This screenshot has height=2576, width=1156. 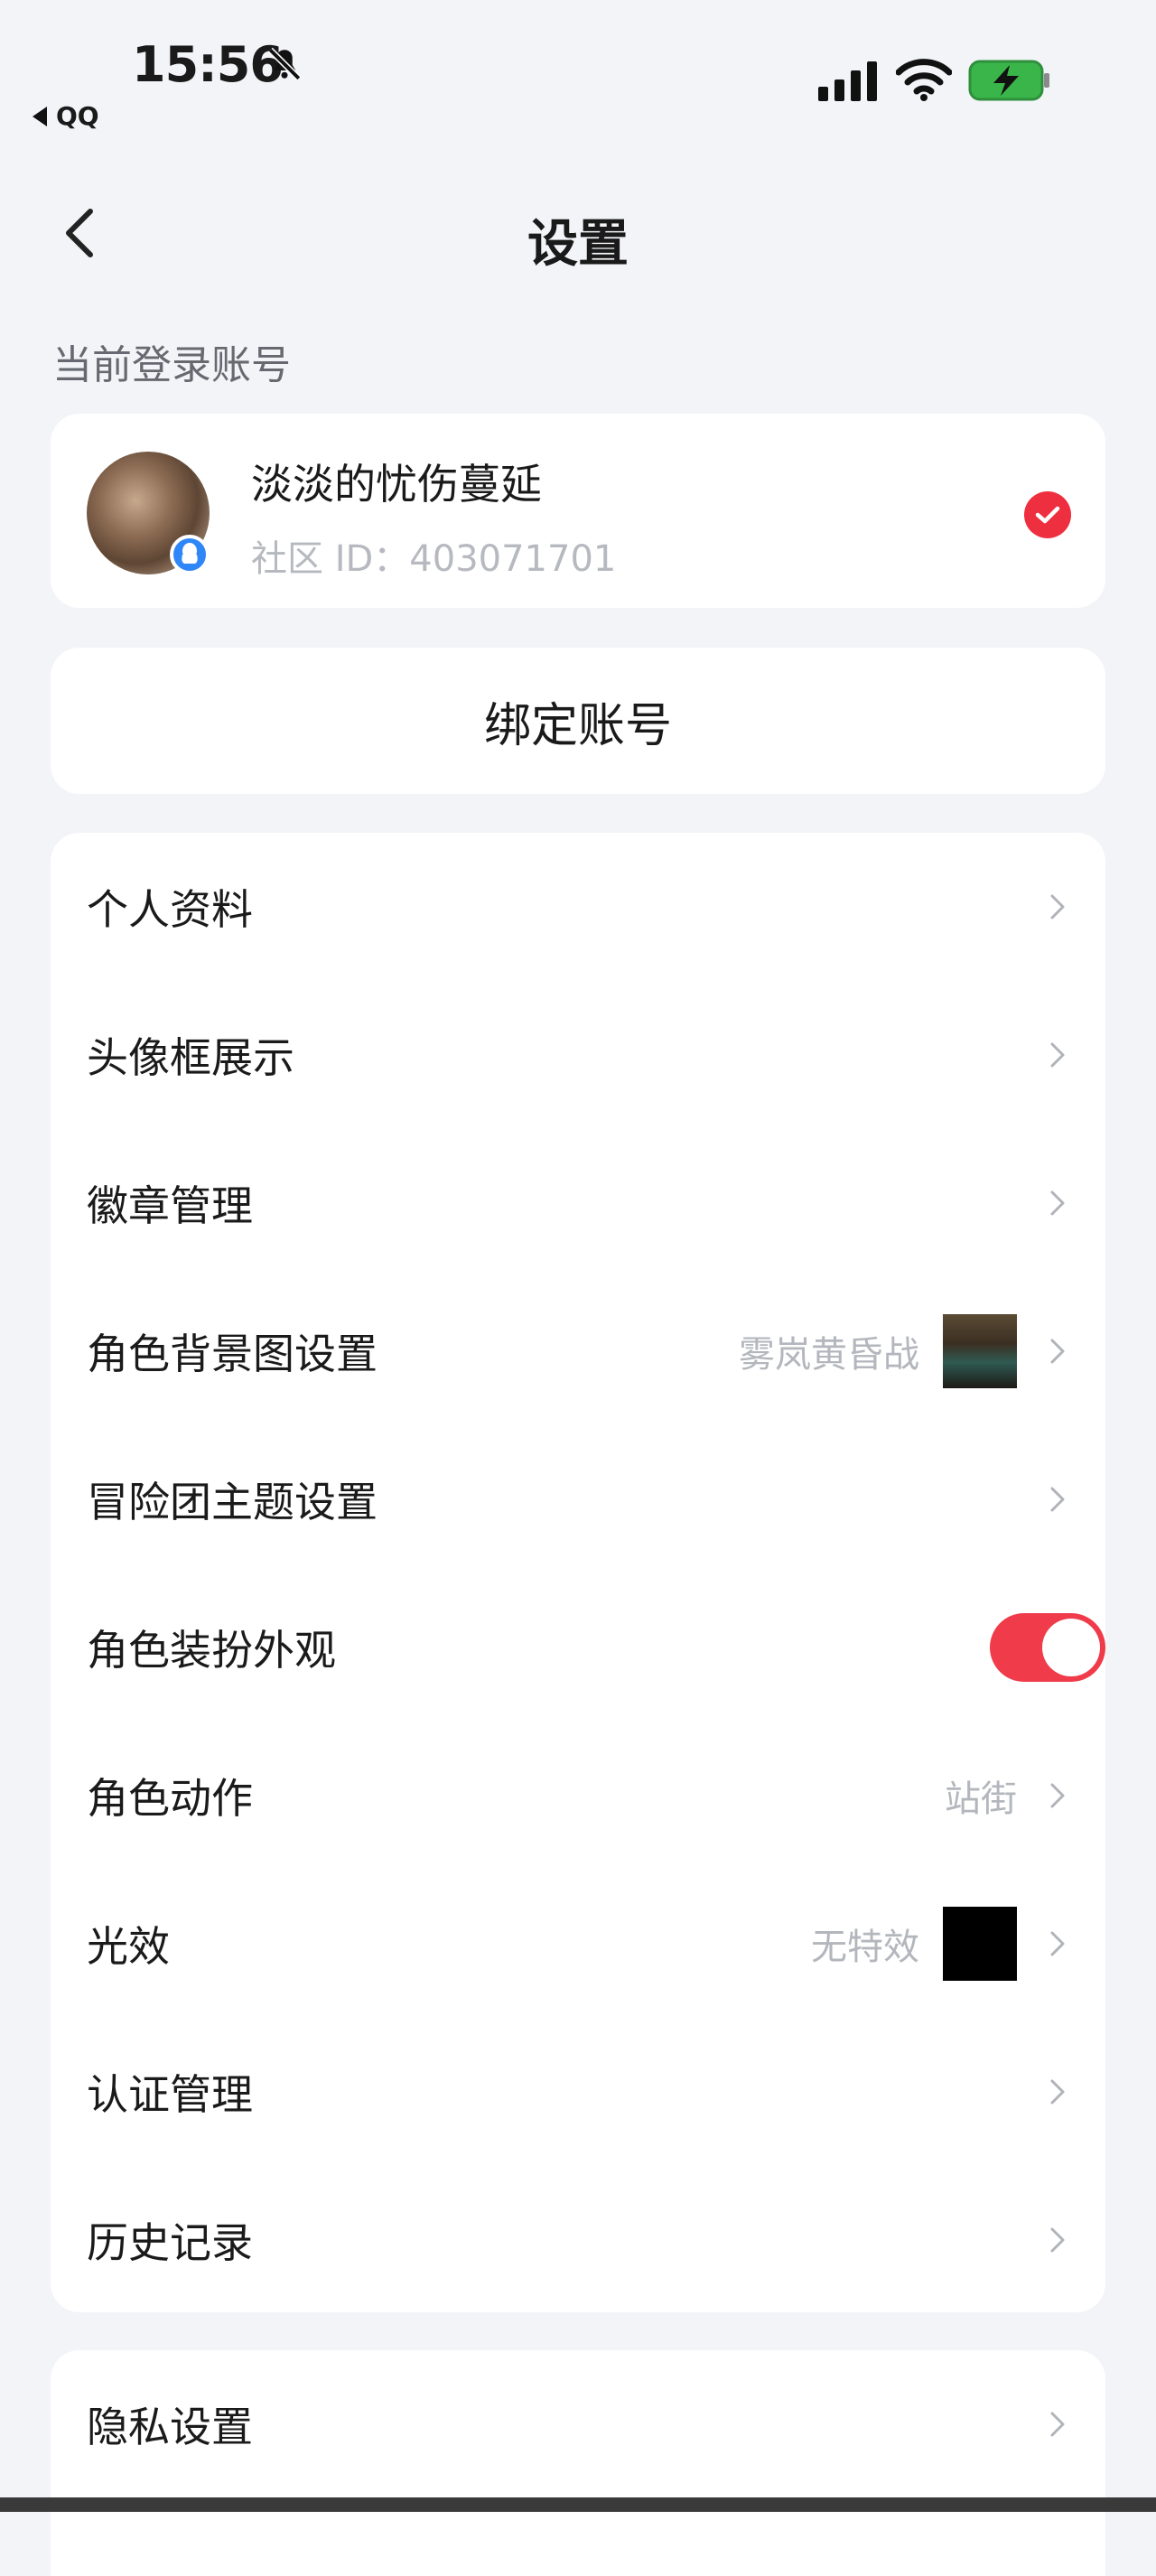 What do you see at coordinates (578, 245) in the screenshot?
I see `page-title: 设置` at bounding box center [578, 245].